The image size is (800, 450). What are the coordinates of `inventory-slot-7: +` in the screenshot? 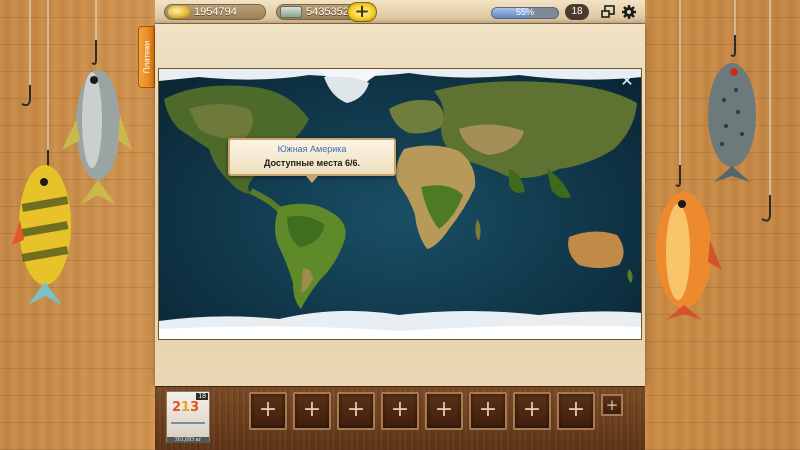 It's located at (532, 411).